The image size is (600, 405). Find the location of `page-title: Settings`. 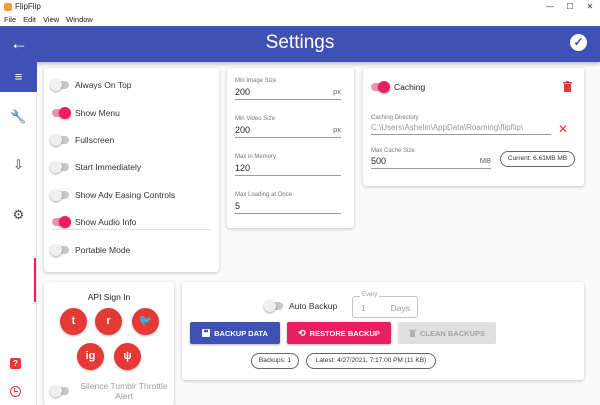

page-title: Settings is located at coordinates (300, 42).